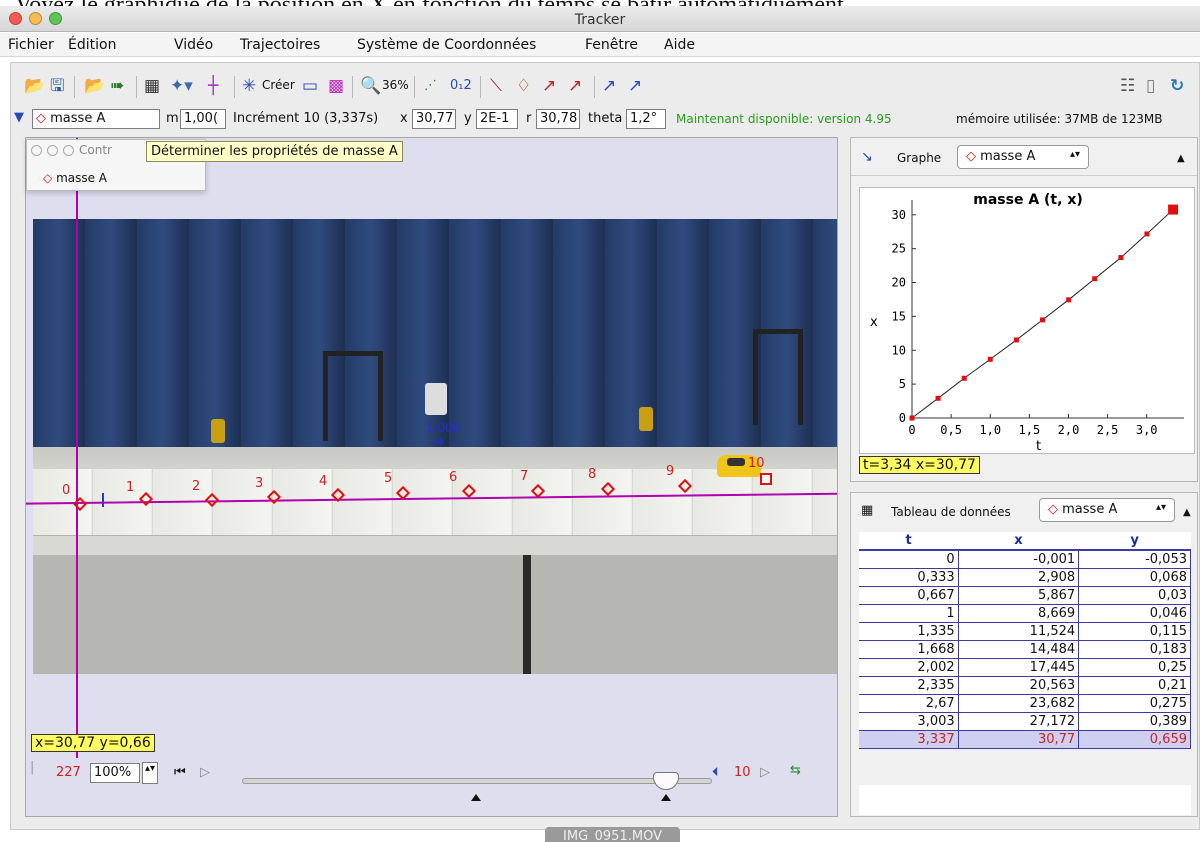 Image resolution: width=1200 pixels, height=842 pixels. What do you see at coordinates (280, 45) in the screenshot?
I see `menu-trajectoires: Trajectoires` at bounding box center [280, 45].